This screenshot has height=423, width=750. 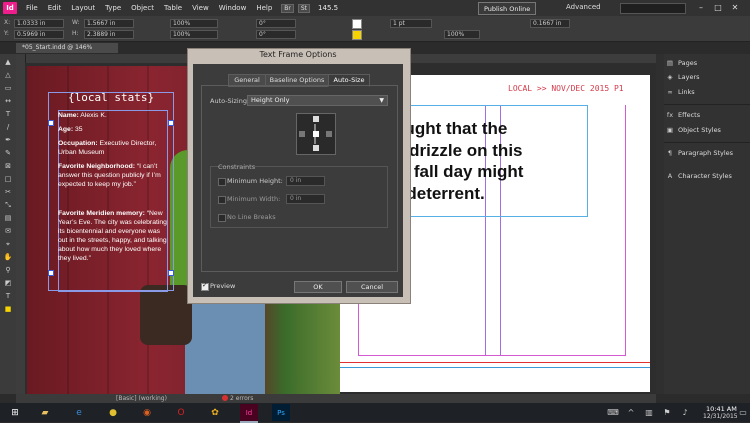 I want to click on min-width-checkbox, so click(x=222, y=200).